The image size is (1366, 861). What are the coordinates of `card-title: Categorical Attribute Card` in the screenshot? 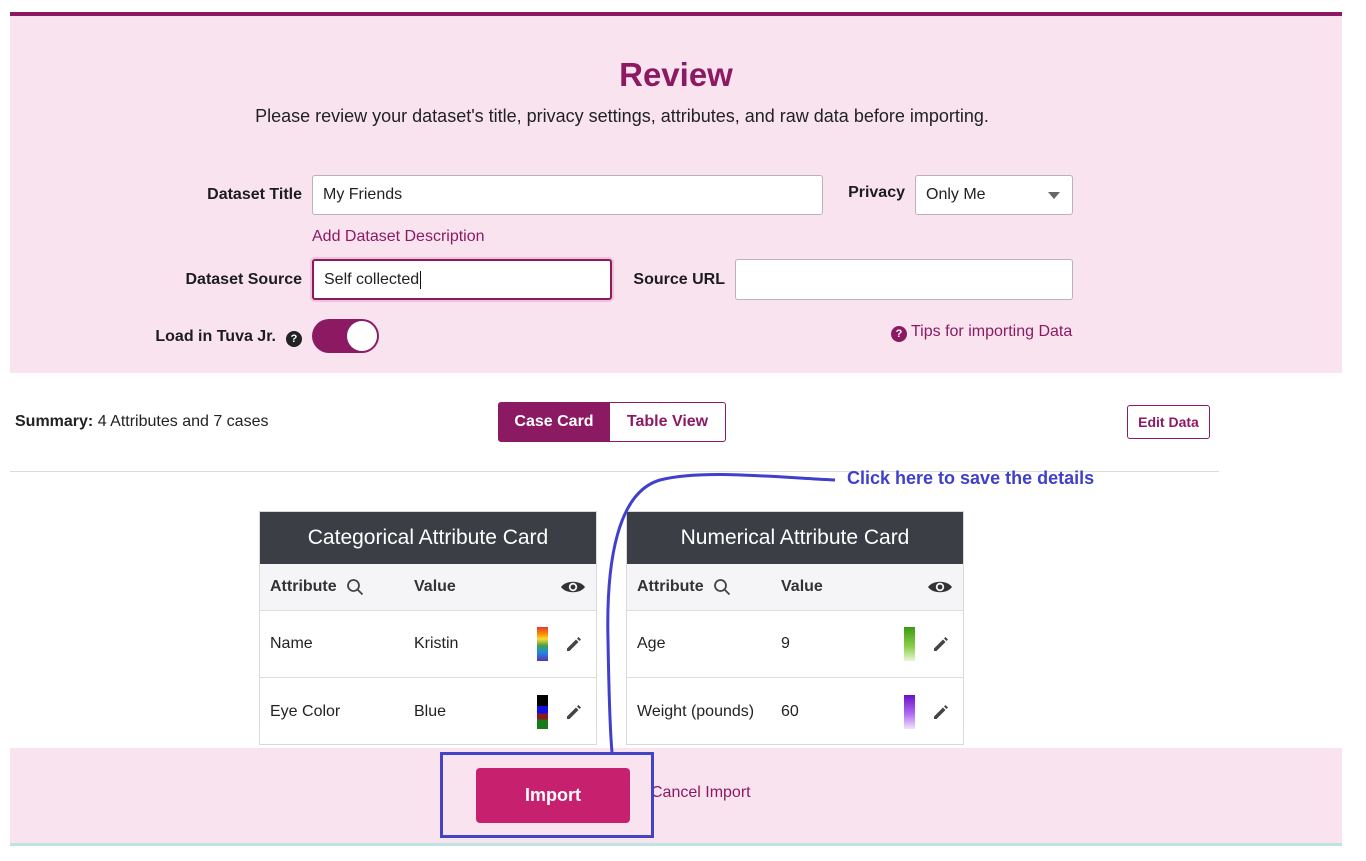 It's located at (428, 538).